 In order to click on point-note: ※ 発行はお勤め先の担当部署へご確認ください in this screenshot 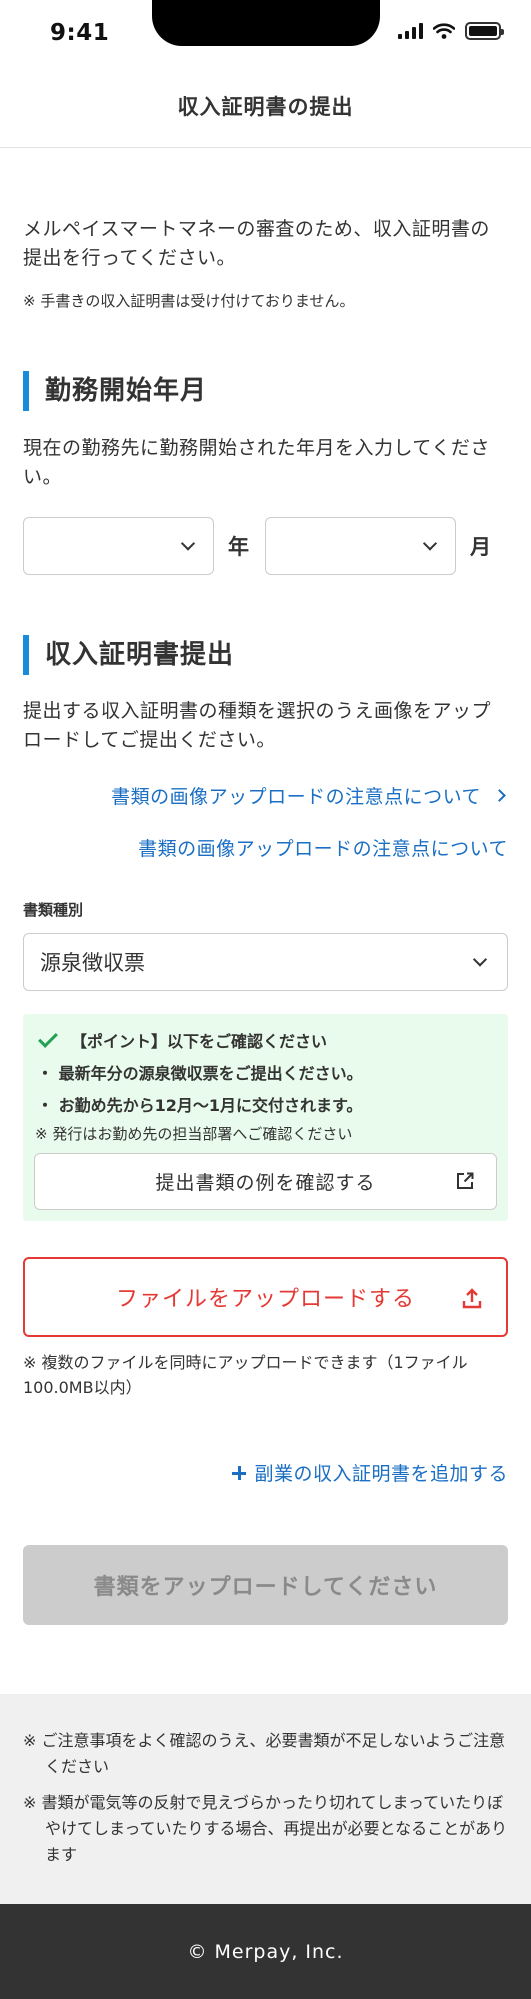, I will do `click(194, 1134)`.